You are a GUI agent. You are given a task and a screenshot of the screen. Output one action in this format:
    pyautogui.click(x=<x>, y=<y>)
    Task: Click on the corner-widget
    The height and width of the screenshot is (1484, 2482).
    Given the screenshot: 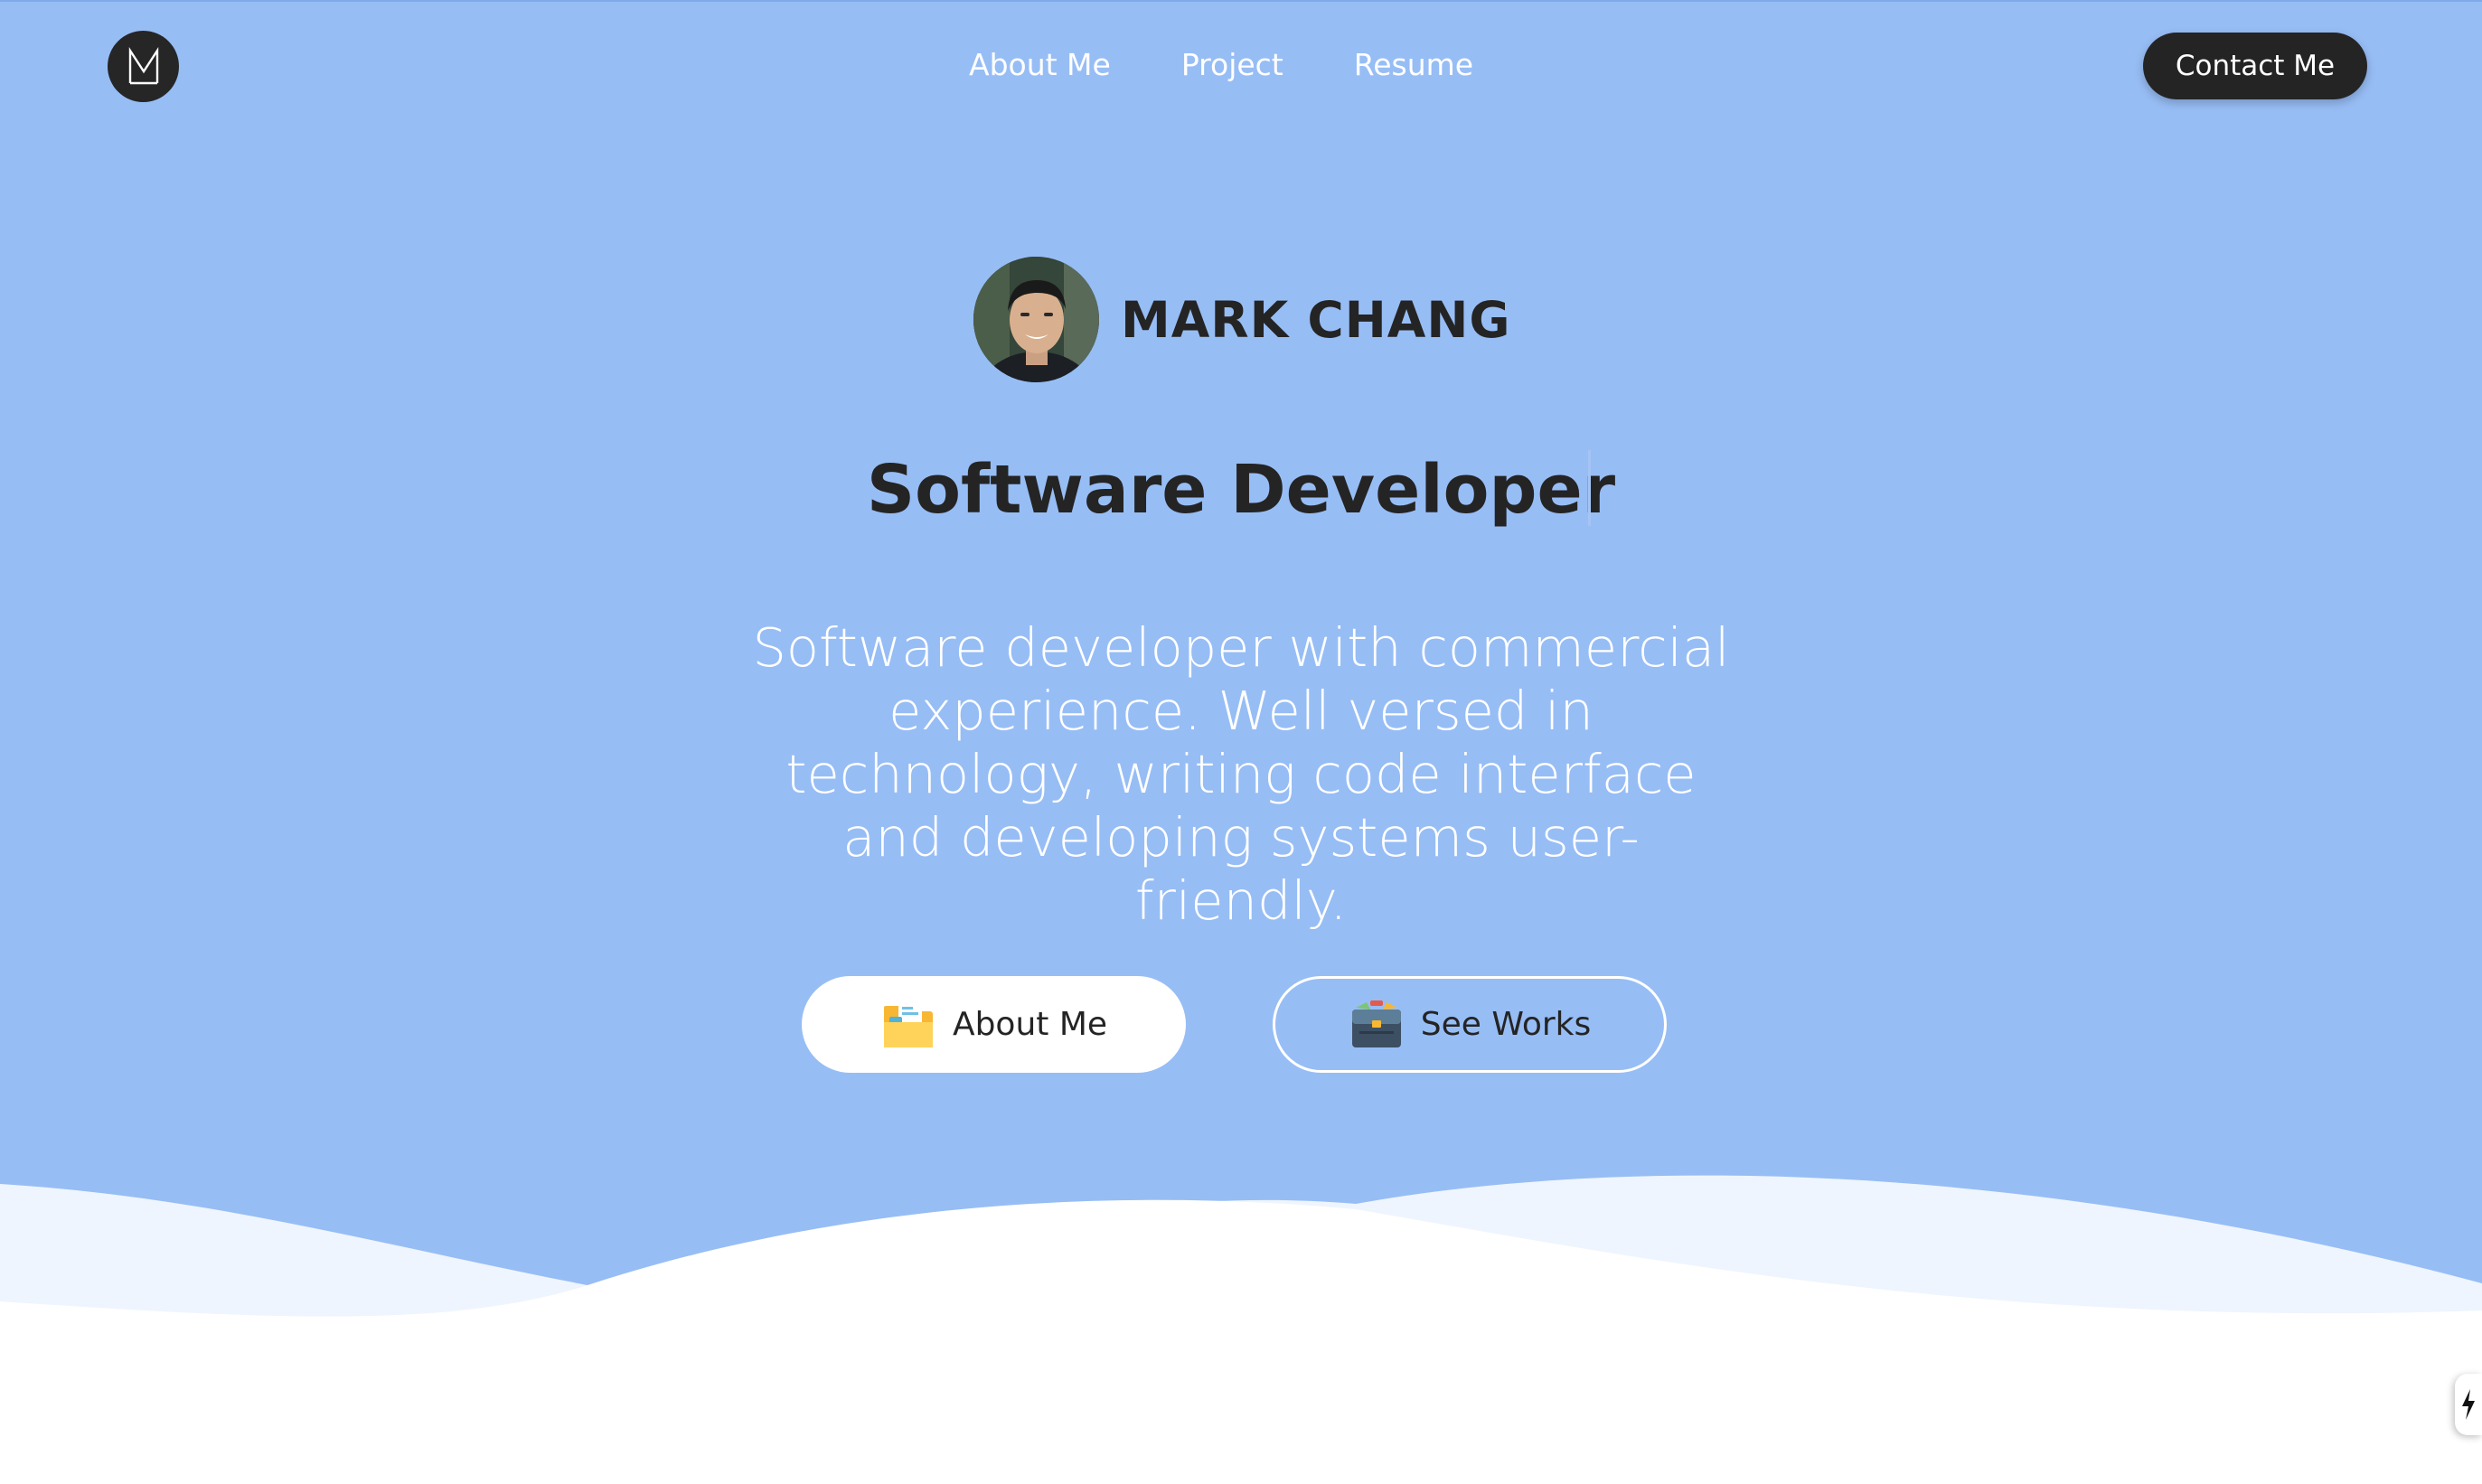 What is the action you would take?
    pyautogui.click(x=2468, y=1404)
    